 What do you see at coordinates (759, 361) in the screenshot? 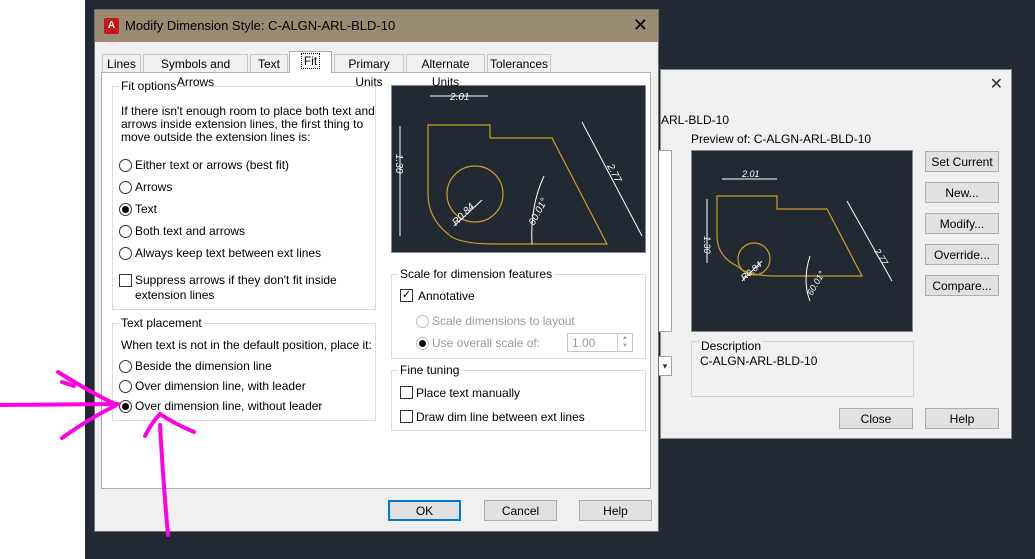
I see `description-value: C-ALGN-ARL-BLD-10` at bounding box center [759, 361].